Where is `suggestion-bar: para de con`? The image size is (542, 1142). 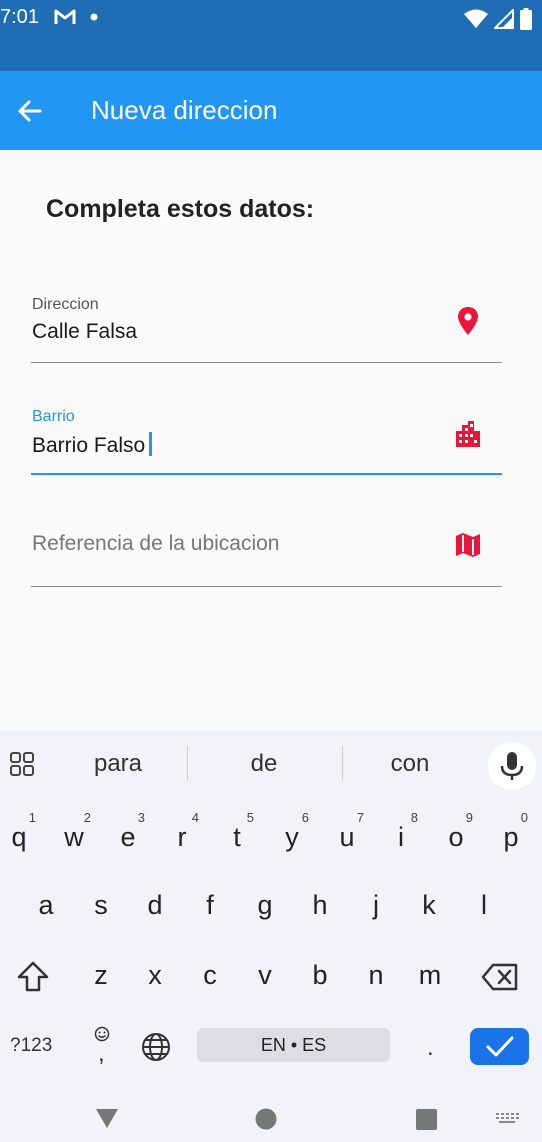 suggestion-bar: para de con is located at coordinates (271, 763).